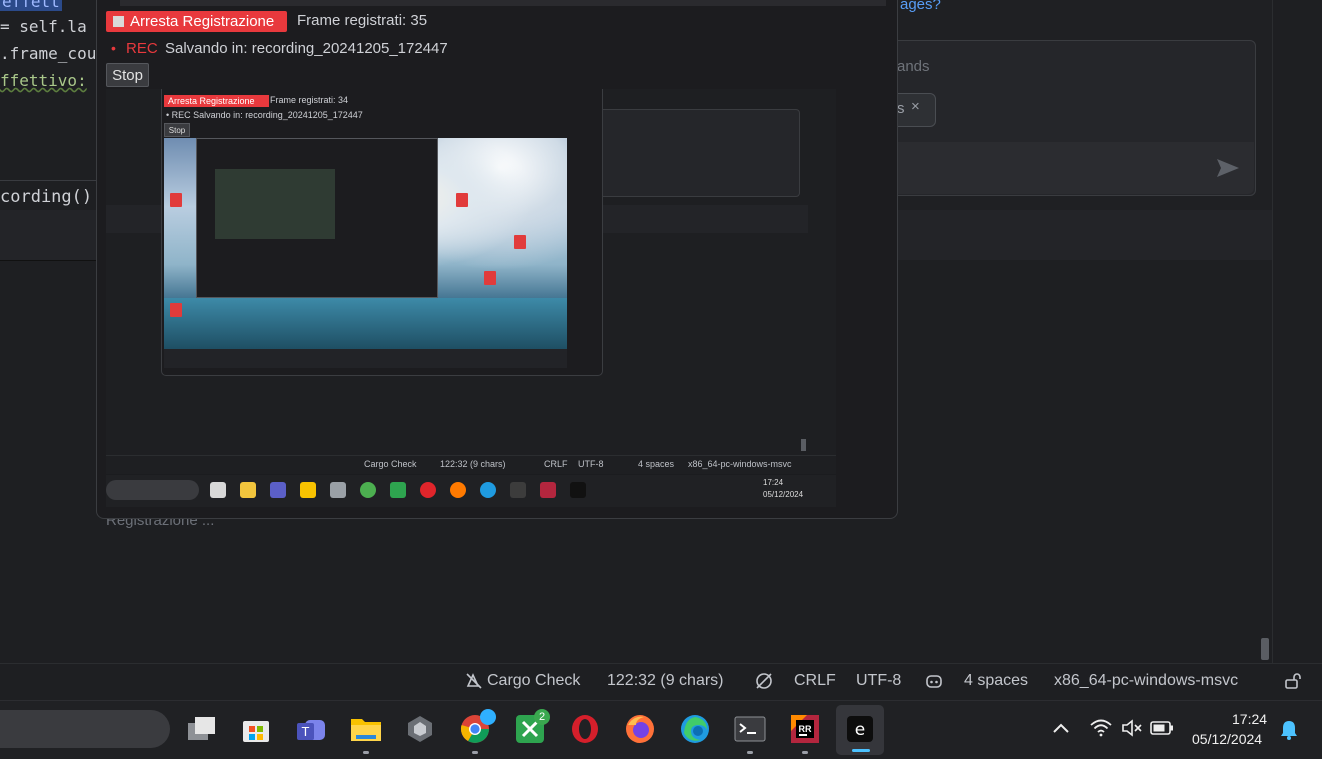 This screenshot has height=759, width=1322. What do you see at coordinates (48, 53) in the screenshot?
I see `code-line-3: .frame_cou` at bounding box center [48, 53].